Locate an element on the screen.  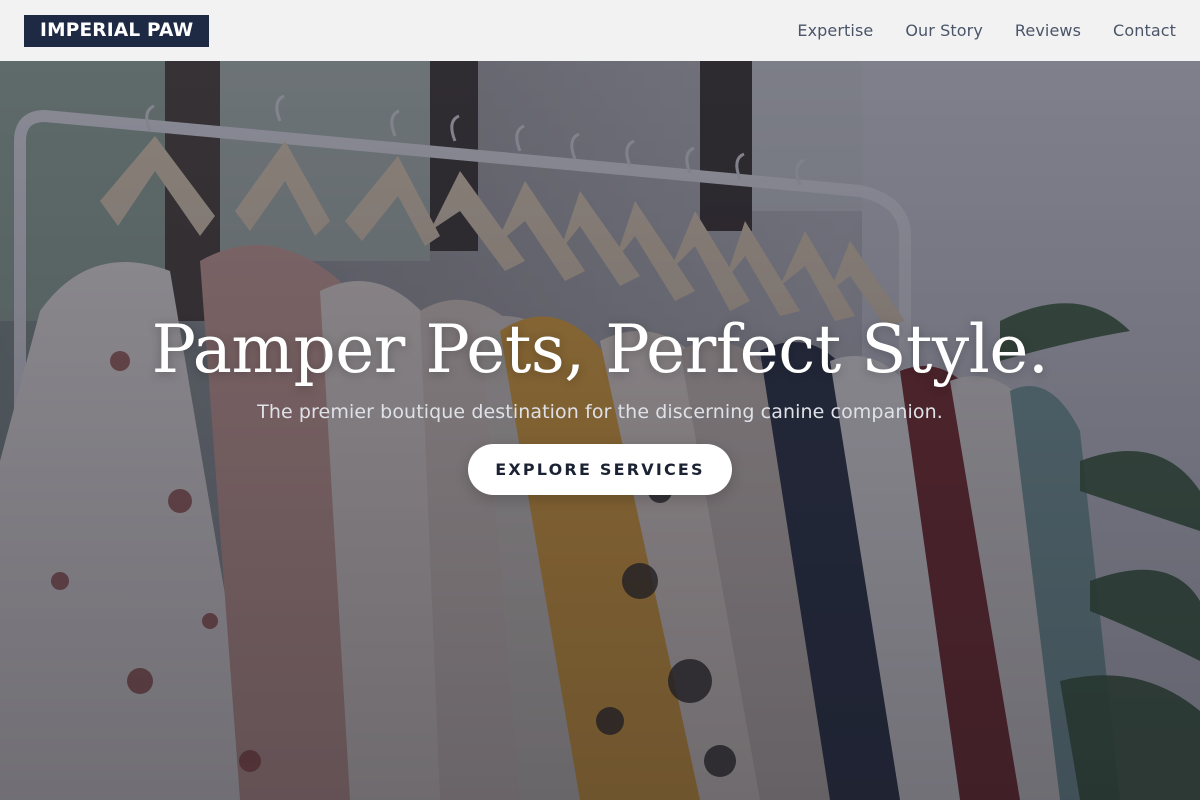
explore-services-button: EXPLORE SERVICES is located at coordinates (600, 469).